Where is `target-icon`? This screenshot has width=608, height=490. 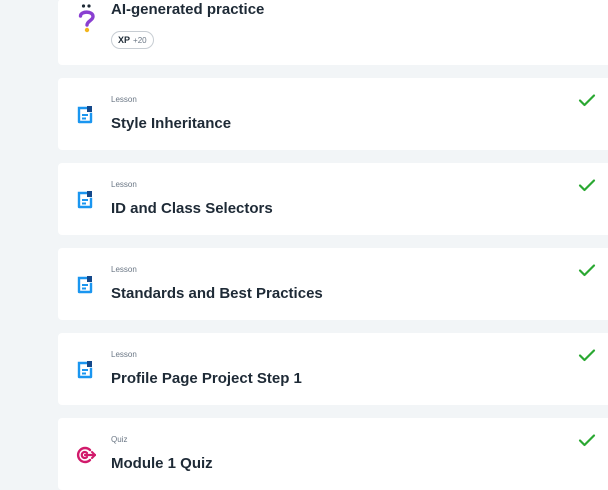
target-icon is located at coordinates (86, 455).